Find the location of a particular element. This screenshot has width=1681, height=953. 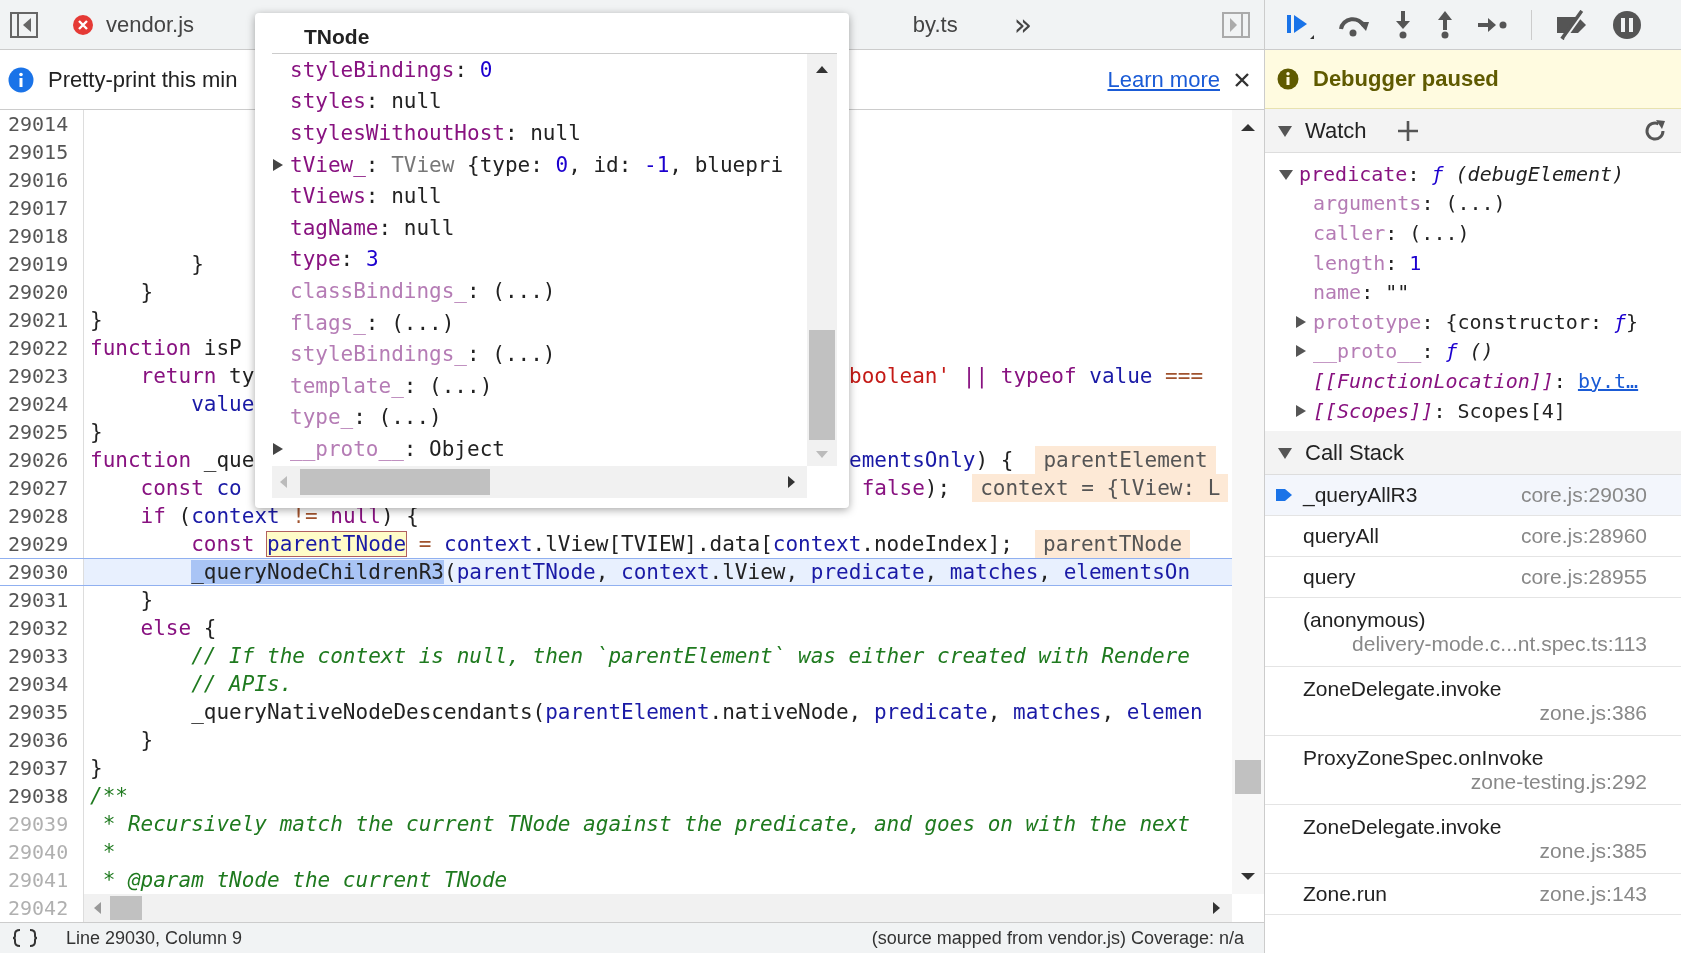

source-info: (source mapped from vendor.js) Coverage: n/a is located at coordinates (1057, 938).